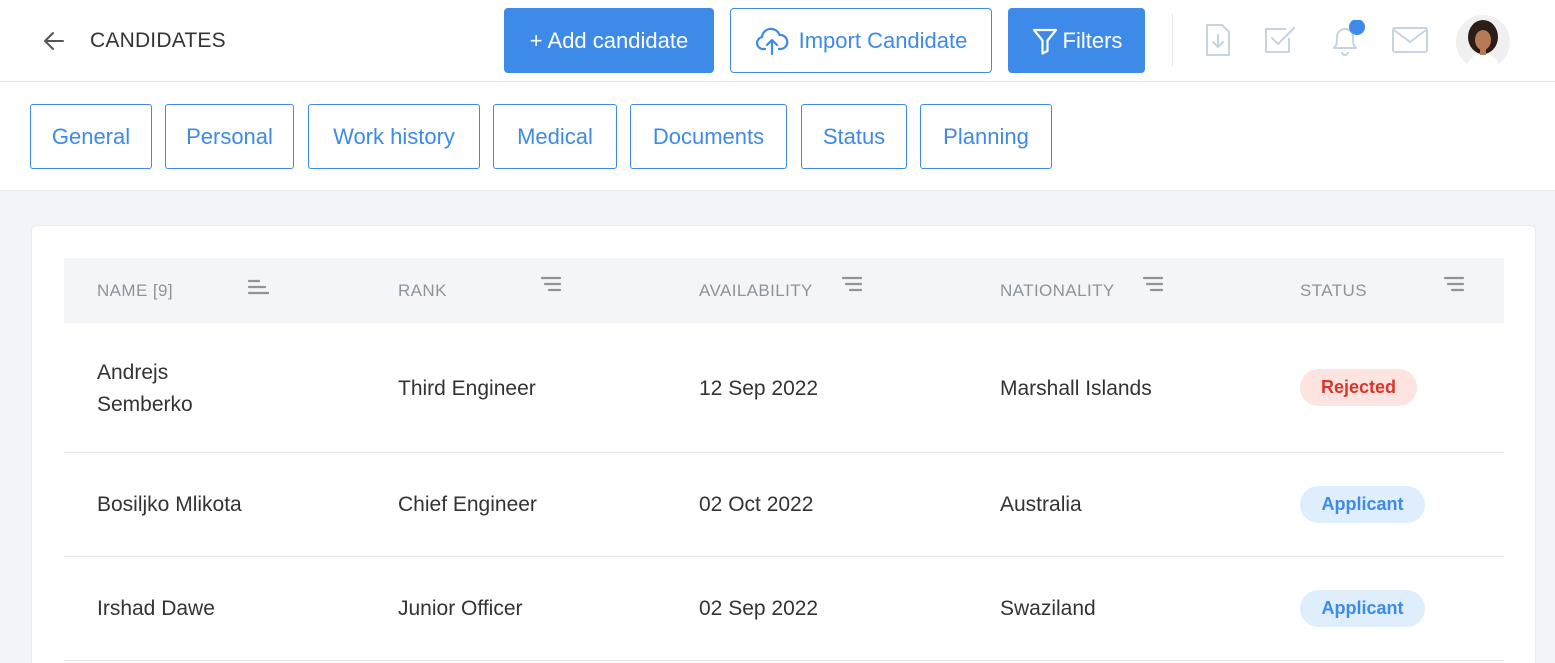 The height and width of the screenshot is (663, 1555). What do you see at coordinates (1076, 388) in the screenshot?
I see `cell-nationality: Marshall Islands` at bounding box center [1076, 388].